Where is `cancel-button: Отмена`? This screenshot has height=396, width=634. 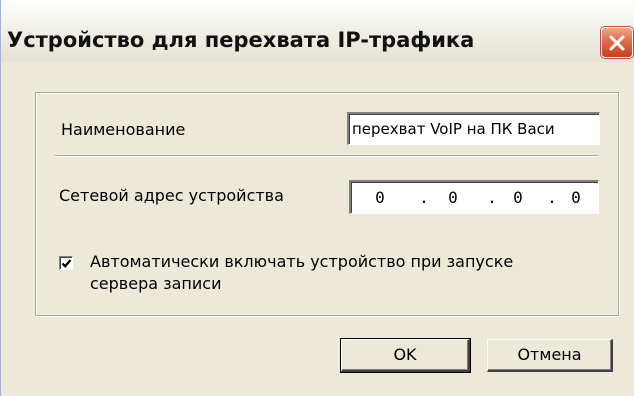 cancel-button: Отмена is located at coordinates (550, 355).